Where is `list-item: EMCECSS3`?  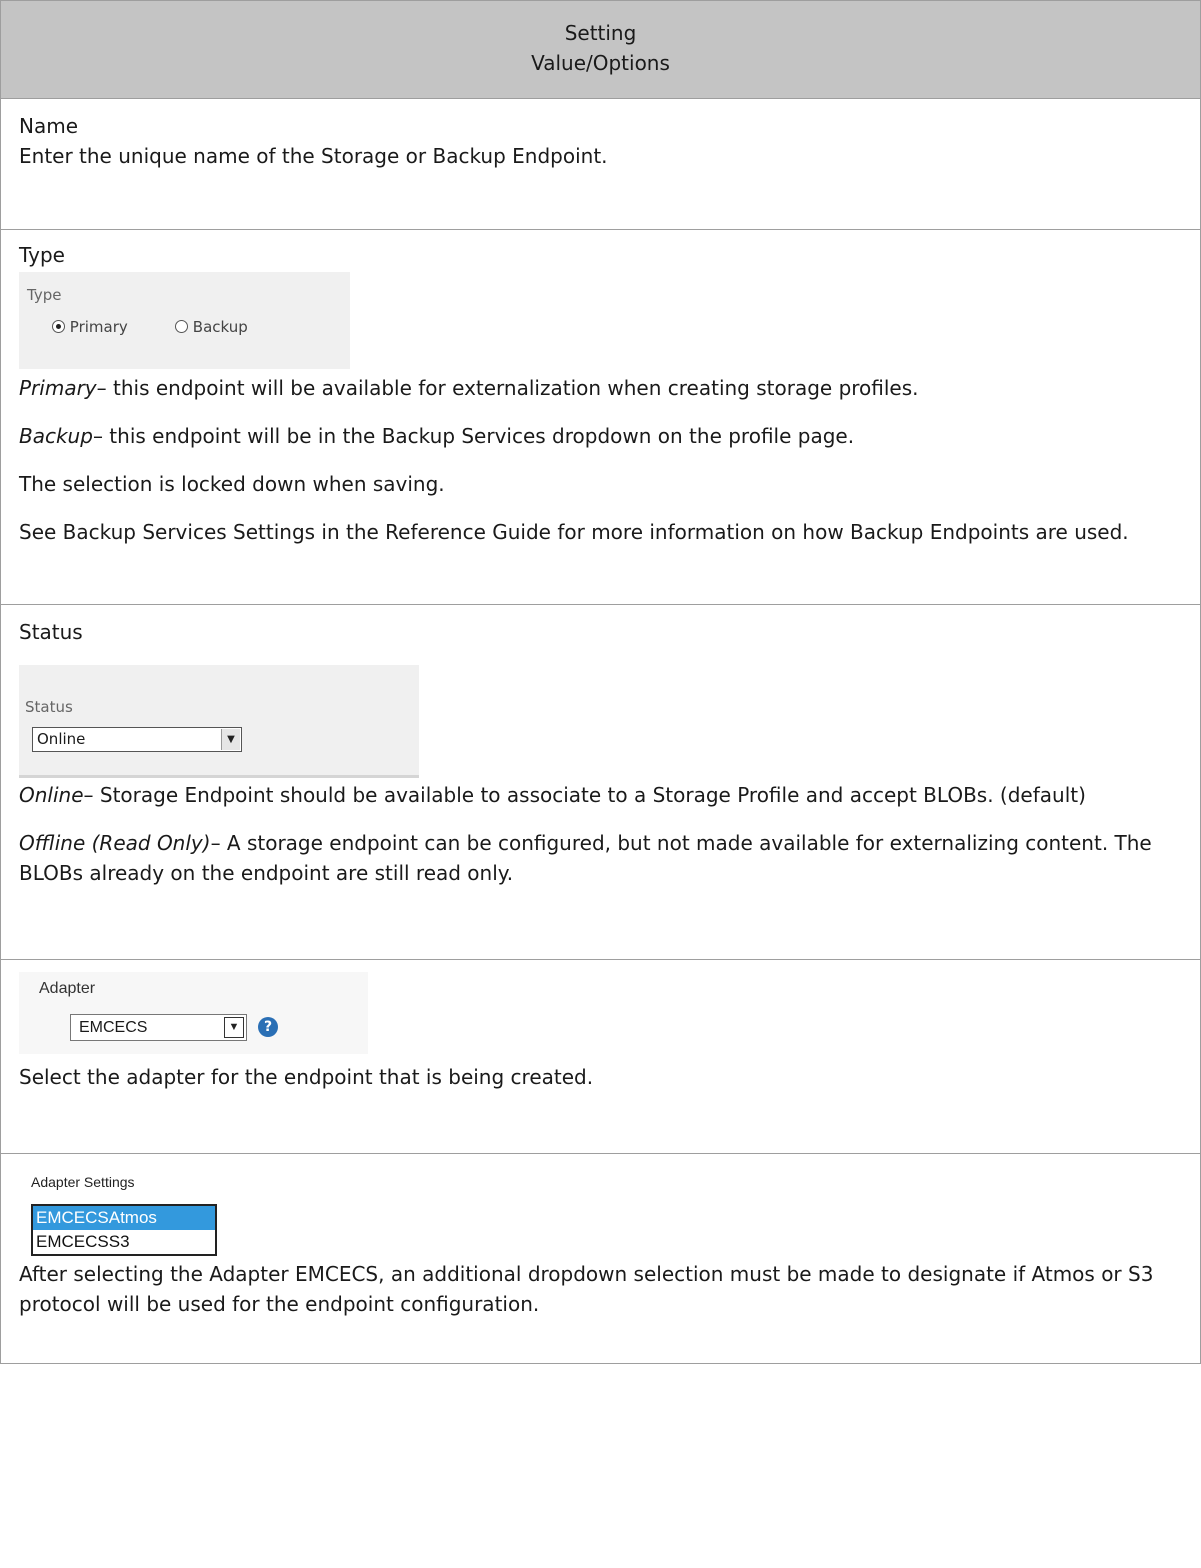 list-item: EMCECSS3 is located at coordinates (124, 1242).